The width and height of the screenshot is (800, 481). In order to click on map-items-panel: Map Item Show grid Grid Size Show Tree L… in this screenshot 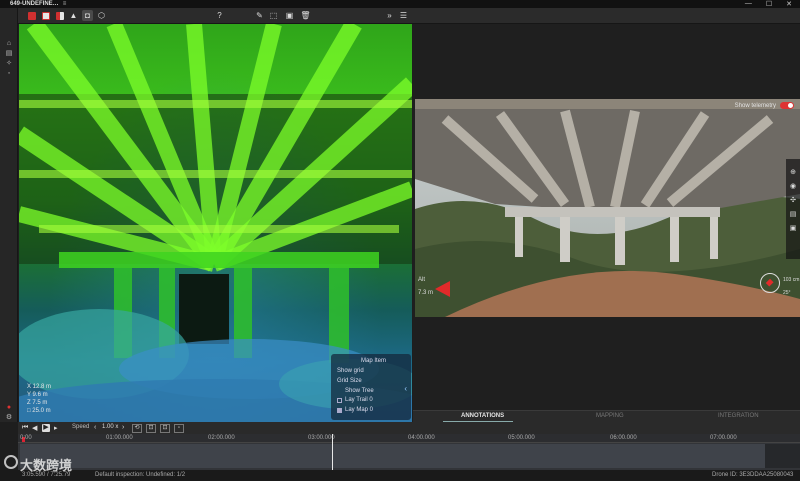, I will do `click(371, 387)`.